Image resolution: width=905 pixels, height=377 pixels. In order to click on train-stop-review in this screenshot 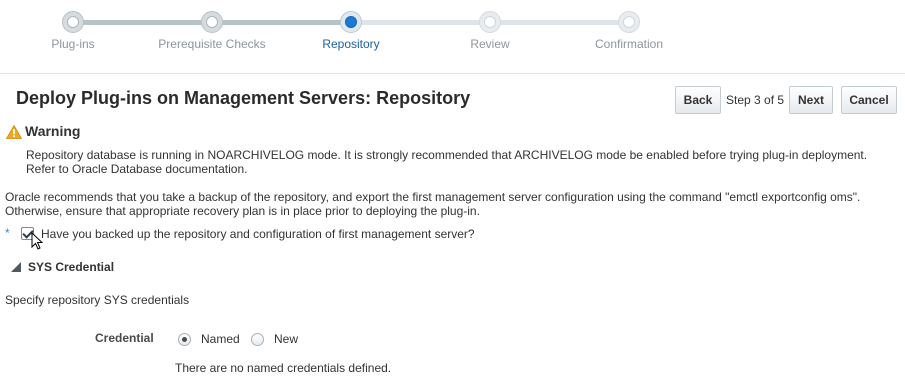, I will do `click(490, 22)`.